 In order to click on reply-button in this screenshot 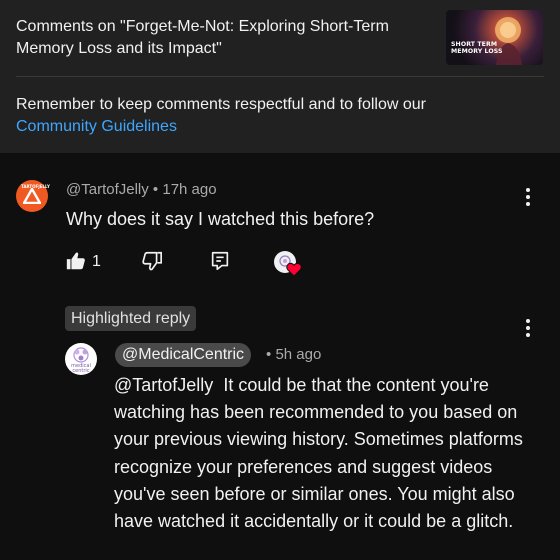, I will do `click(220, 262)`.